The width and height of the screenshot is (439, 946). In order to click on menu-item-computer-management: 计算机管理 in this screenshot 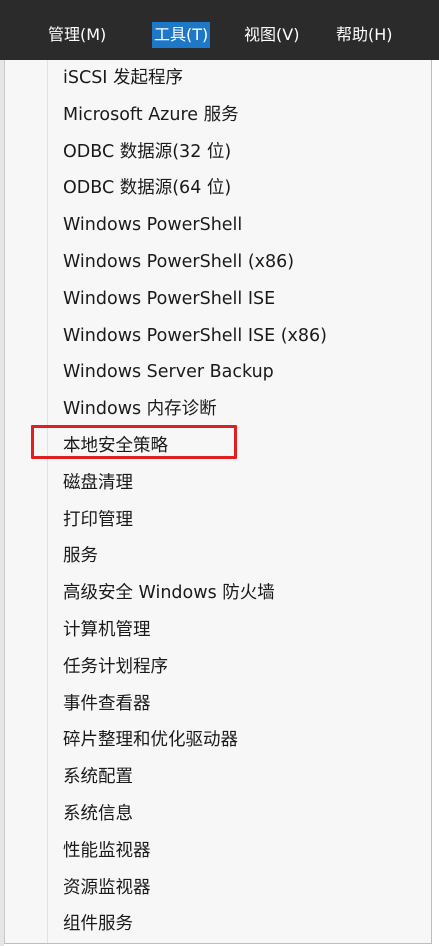, I will do `click(195, 630)`.